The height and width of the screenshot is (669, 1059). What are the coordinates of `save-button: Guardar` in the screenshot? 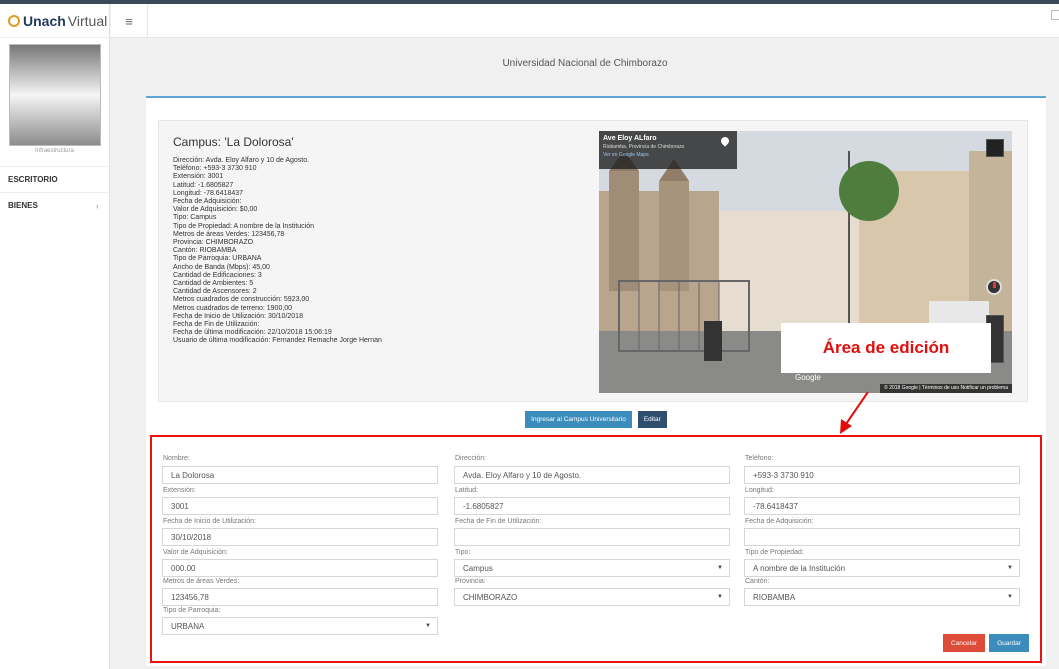 It's located at (1009, 643).